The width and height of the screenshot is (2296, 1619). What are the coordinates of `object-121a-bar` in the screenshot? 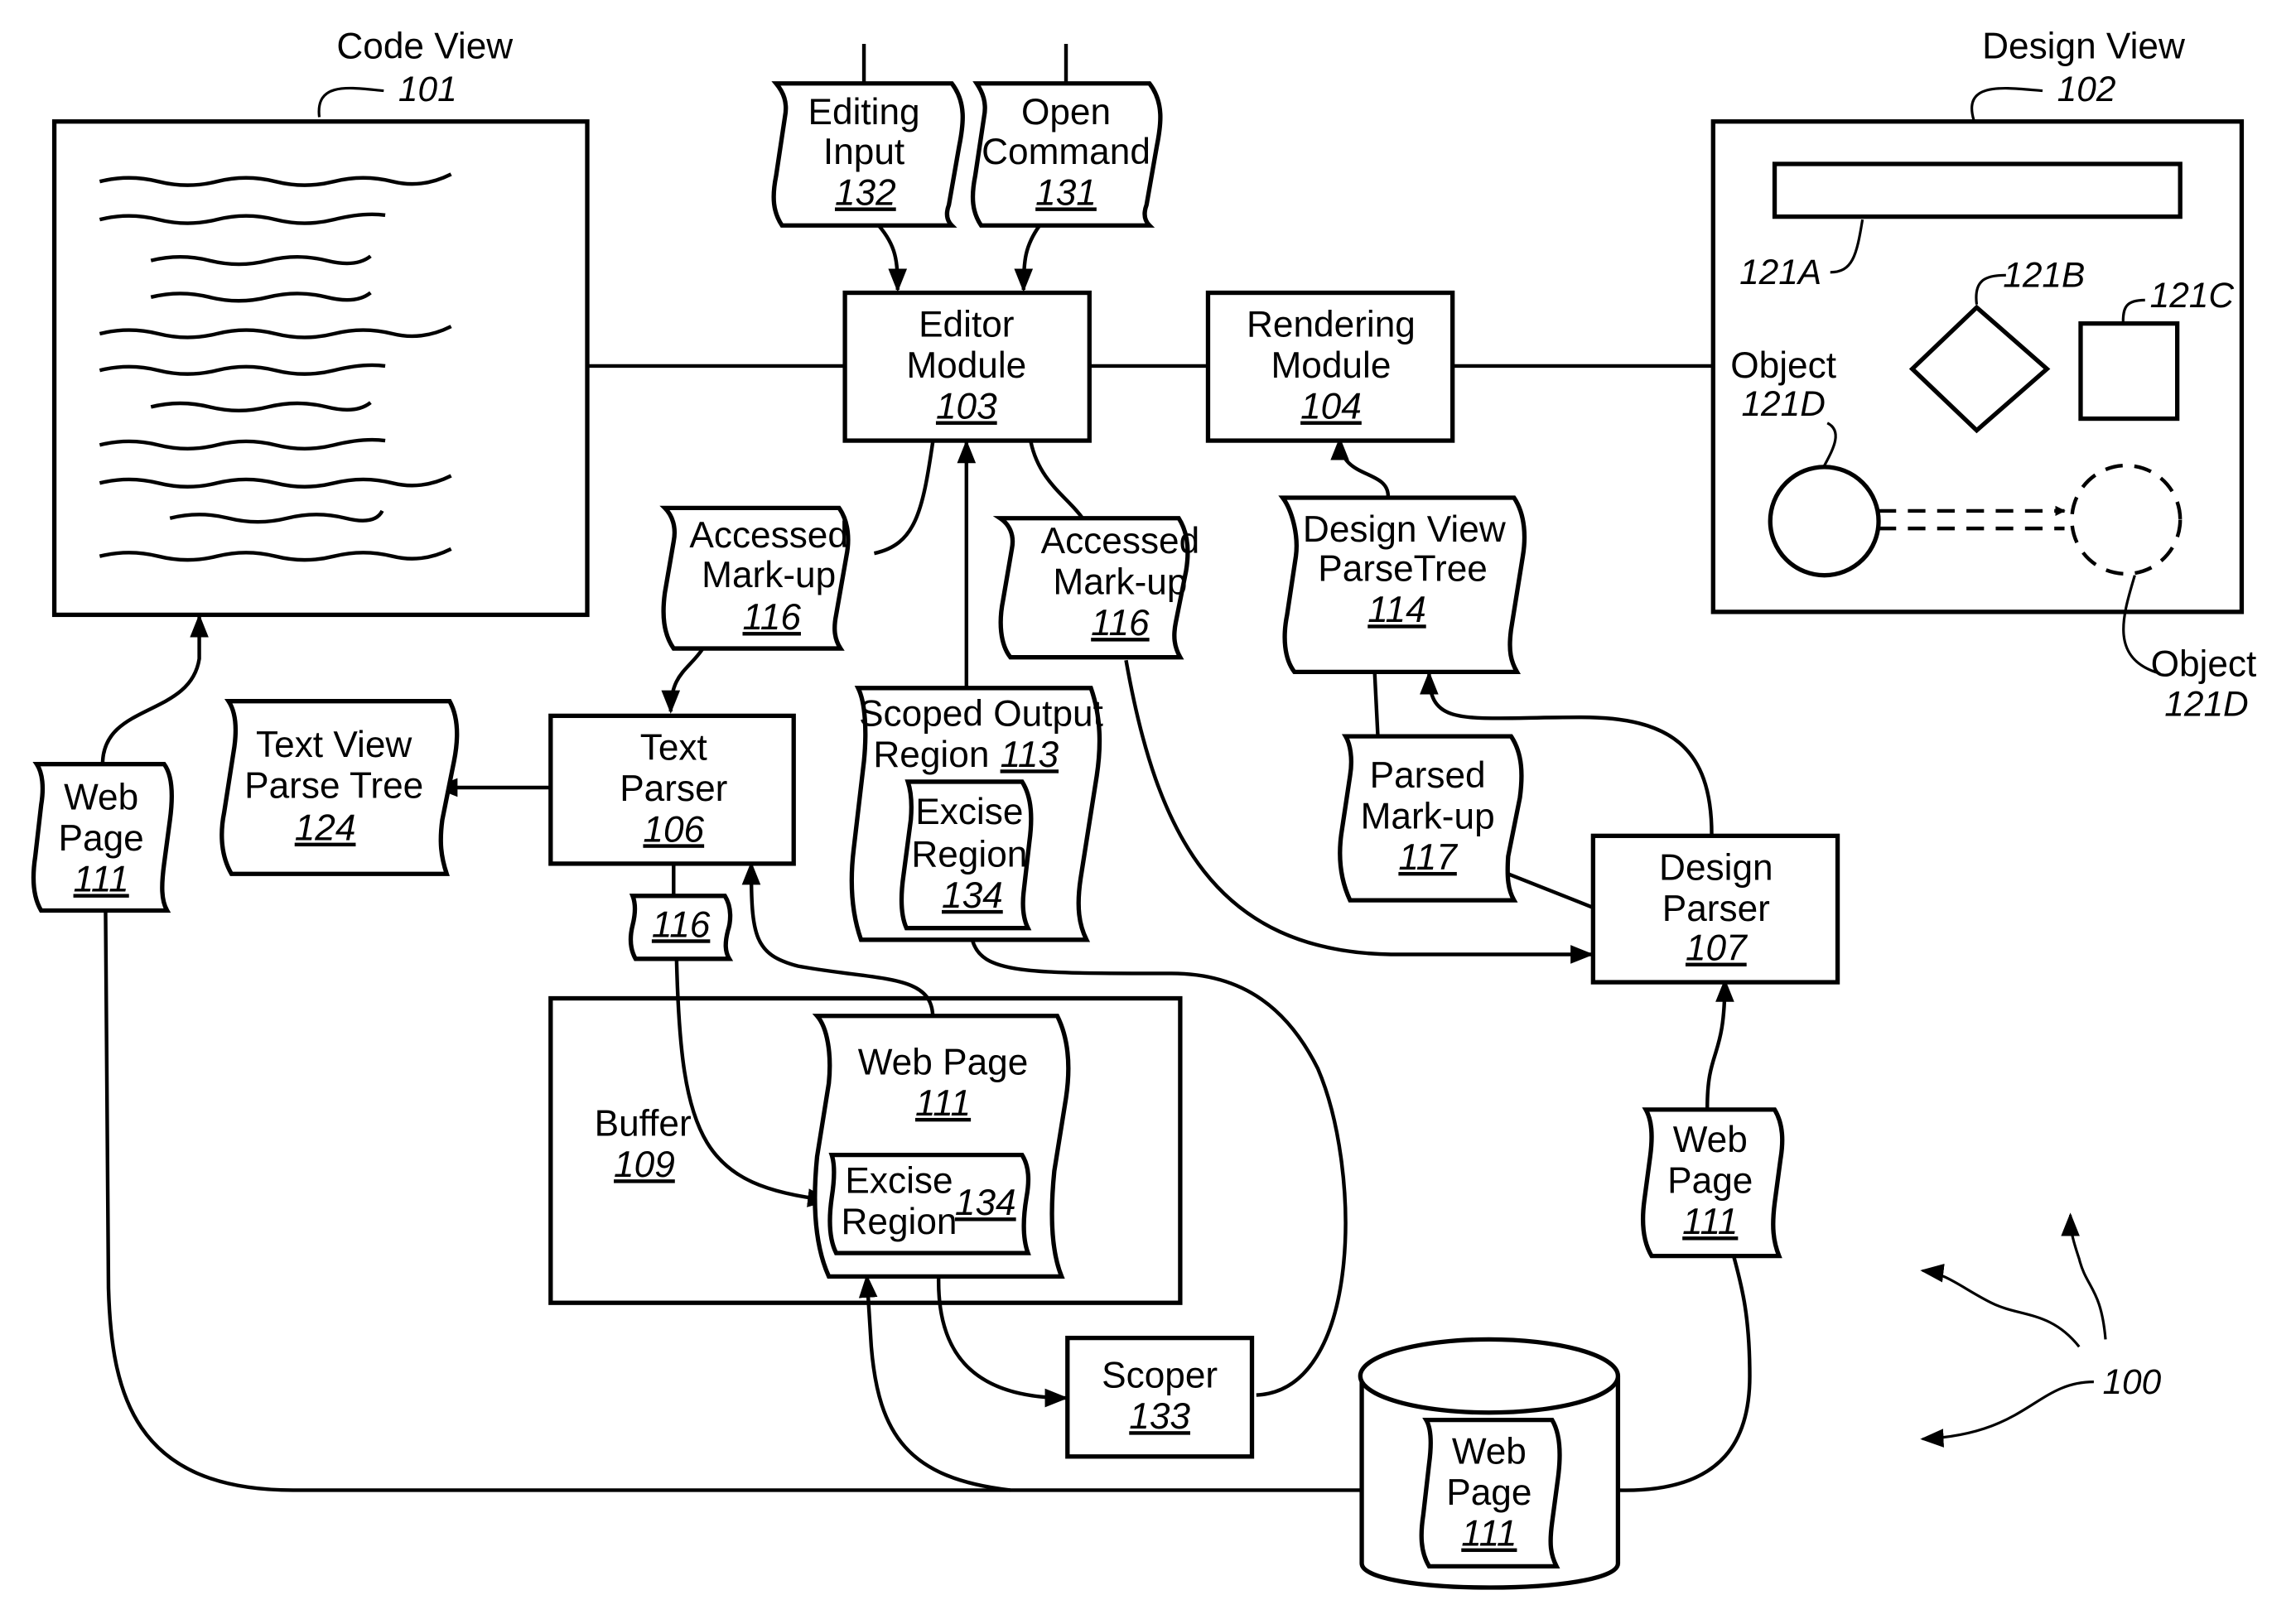 It's located at (1977, 190).